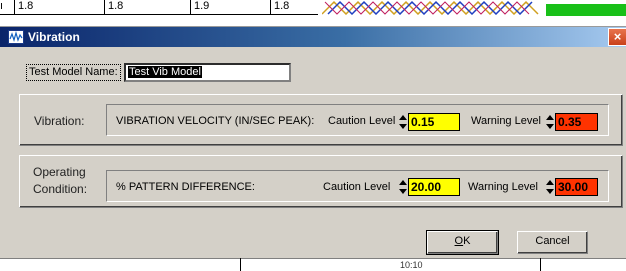 This screenshot has height=271, width=626. I want to click on vibration-description: VIBRATION VELOCITY (IN/SEC PEAK):, so click(215, 121).